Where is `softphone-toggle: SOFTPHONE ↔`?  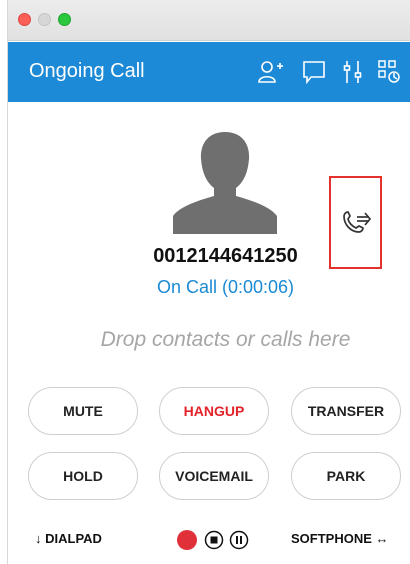
softphone-toggle: SOFTPHONE ↔ is located at coordinates (340, 538).